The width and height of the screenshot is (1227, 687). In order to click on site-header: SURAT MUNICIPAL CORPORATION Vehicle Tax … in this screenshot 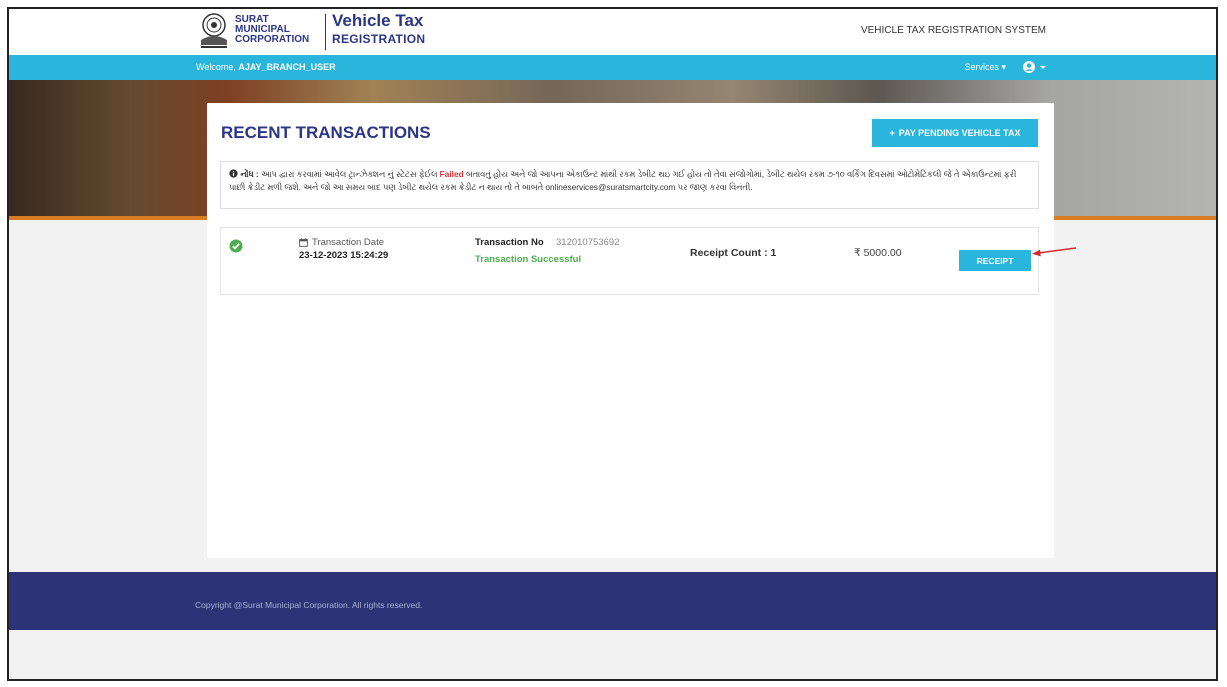, I will do `click(612, 32)`.